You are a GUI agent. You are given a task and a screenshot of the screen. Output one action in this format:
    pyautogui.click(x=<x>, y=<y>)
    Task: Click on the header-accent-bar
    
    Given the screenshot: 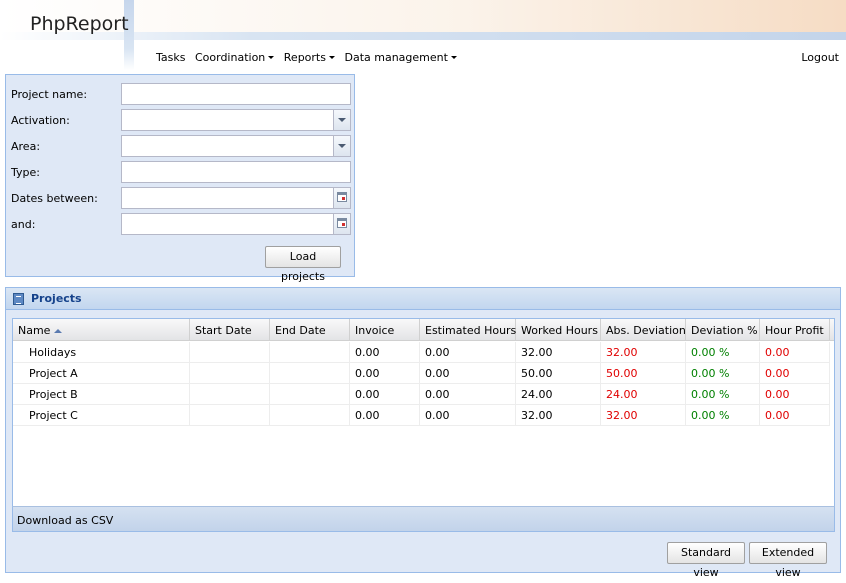 What is the action you would take?
    pyautogui.click(x=129, y=35)
    